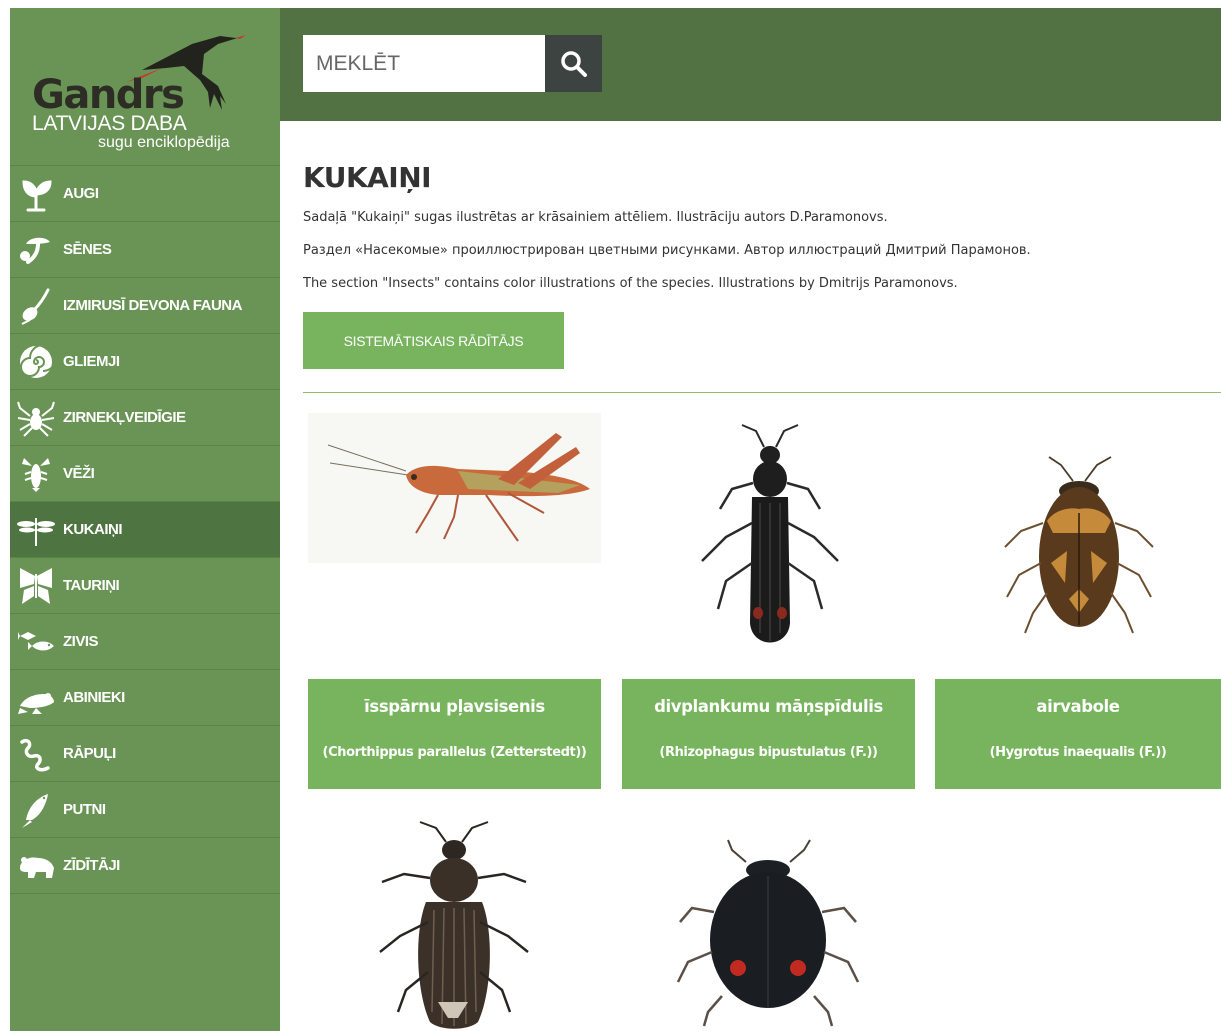  I want to click on bear-icon, so click(37, 867).